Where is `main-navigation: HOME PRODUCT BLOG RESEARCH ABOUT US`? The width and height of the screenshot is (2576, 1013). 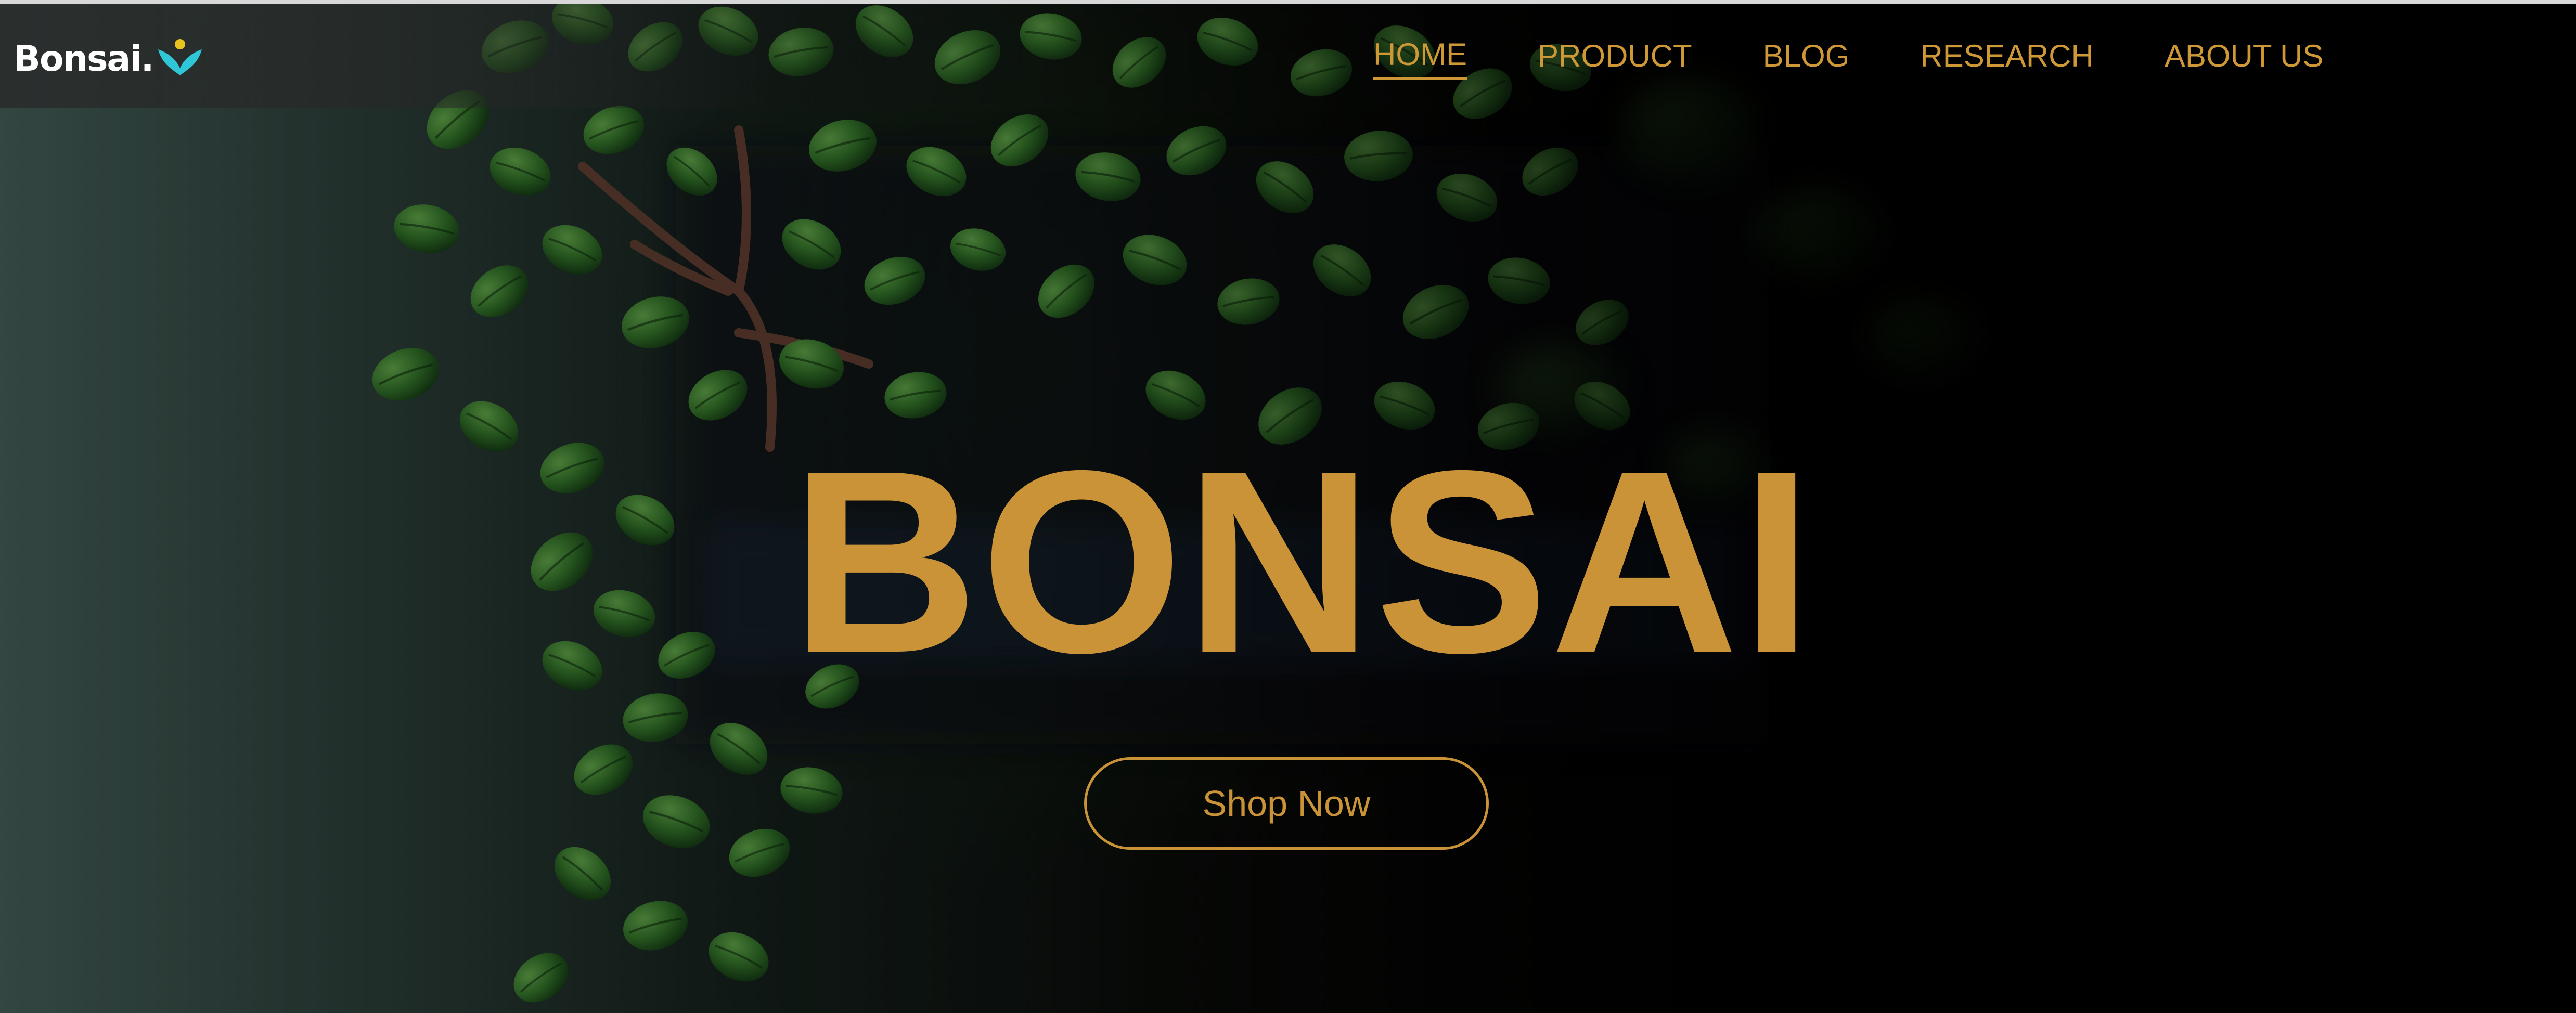 main-navigation: HOME PRODUCT BLOG RESEARCH ABOUT US is located at coordinates (1848, 58).